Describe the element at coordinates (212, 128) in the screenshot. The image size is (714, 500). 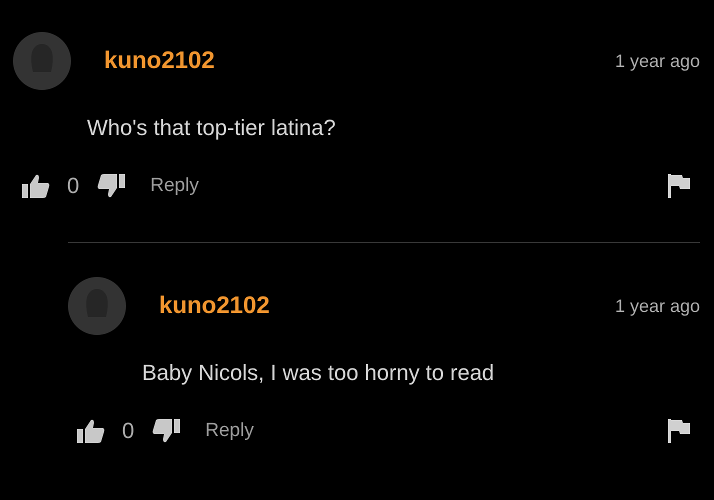
I see `comment-text: Who's that top-tier latina?` at that location.